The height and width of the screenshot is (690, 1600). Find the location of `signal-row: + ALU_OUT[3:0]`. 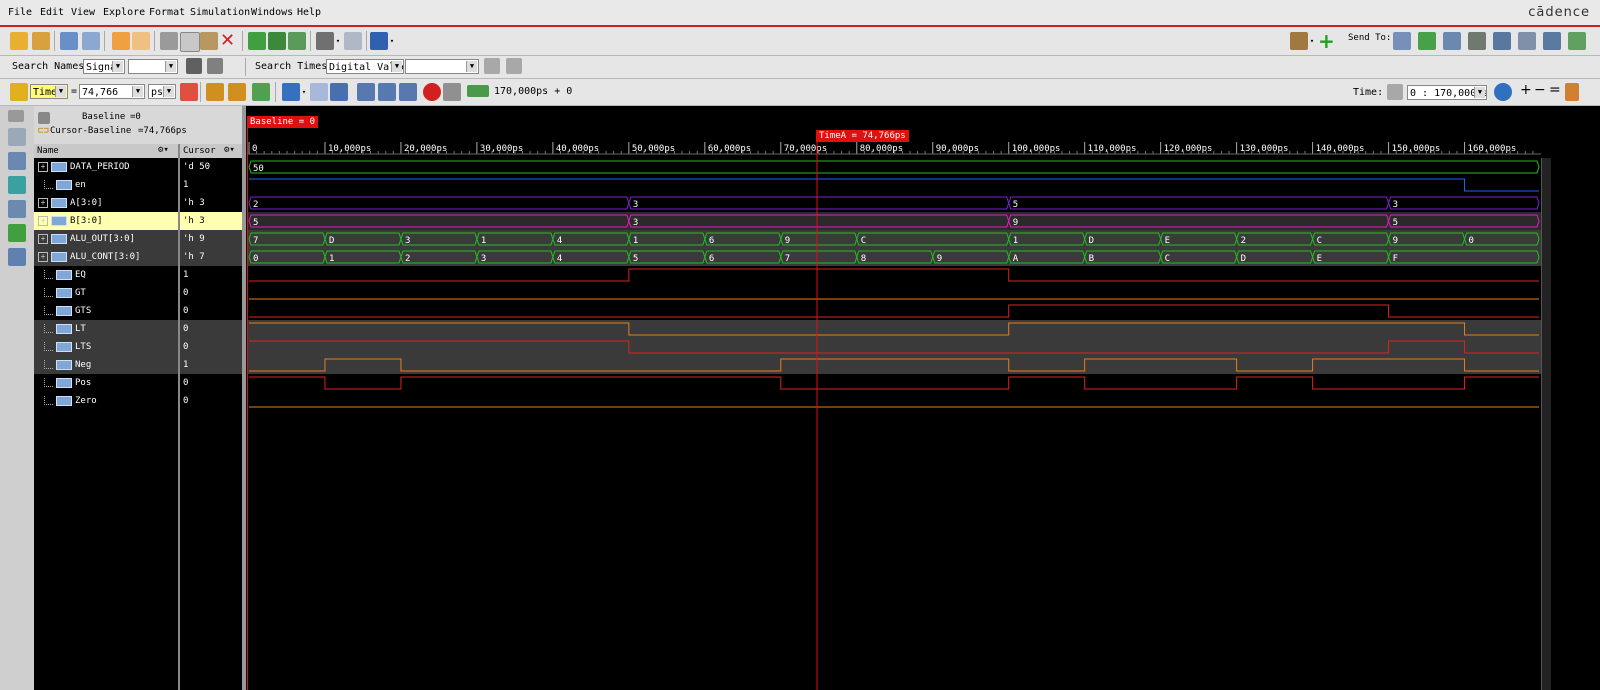

signal-row: + ALU_OUT[3:0] is located at coordinates (106, 239).